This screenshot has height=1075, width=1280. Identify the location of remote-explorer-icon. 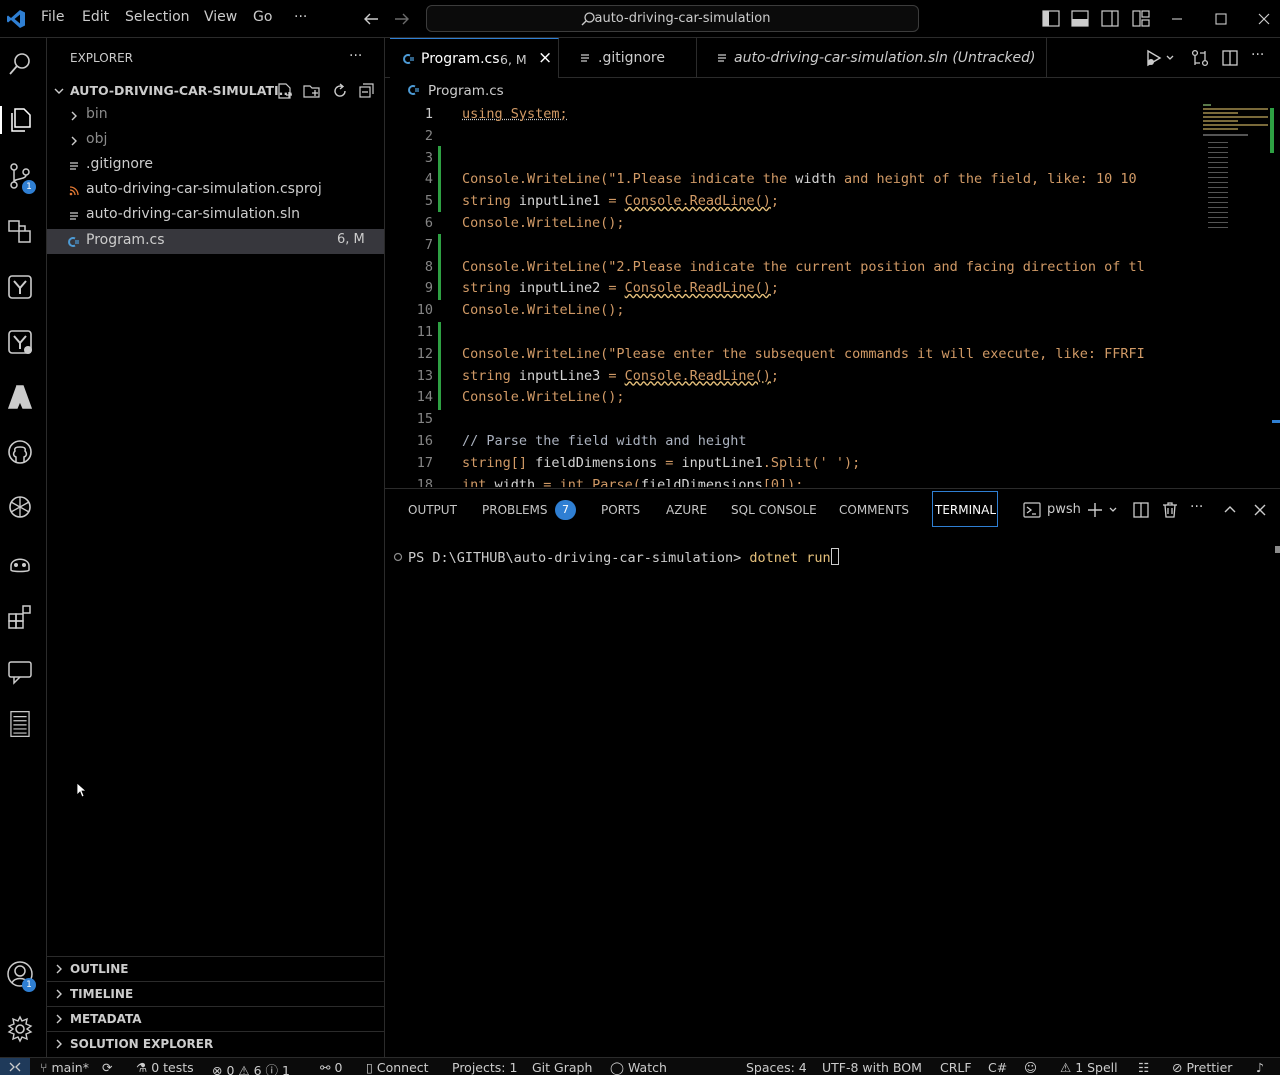
(20, 232).